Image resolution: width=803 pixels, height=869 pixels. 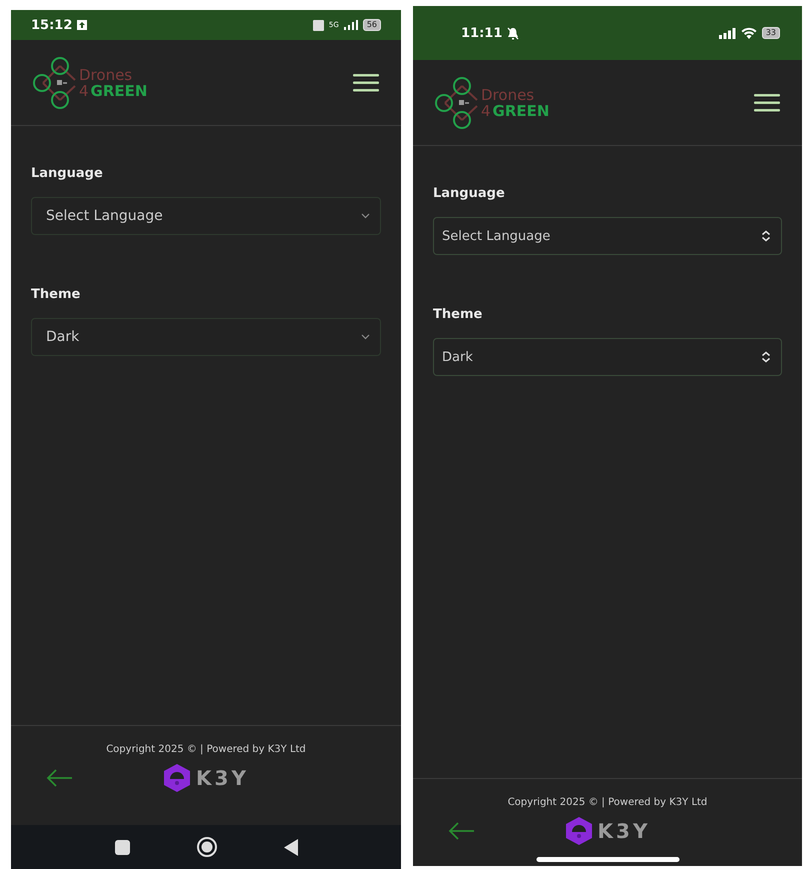 I want to click on home-button, so click(x=207, y=847).